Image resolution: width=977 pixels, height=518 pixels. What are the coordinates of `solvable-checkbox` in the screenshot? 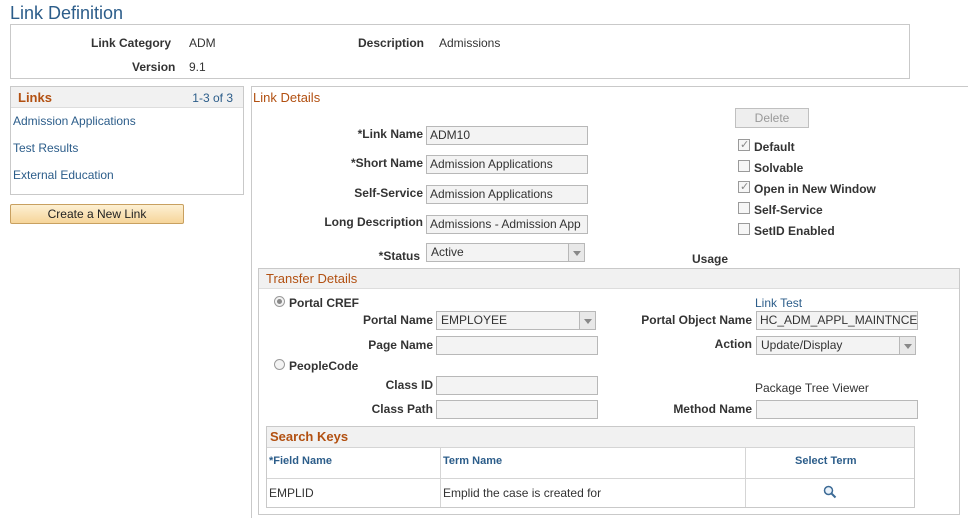 It's located at (744, 166).